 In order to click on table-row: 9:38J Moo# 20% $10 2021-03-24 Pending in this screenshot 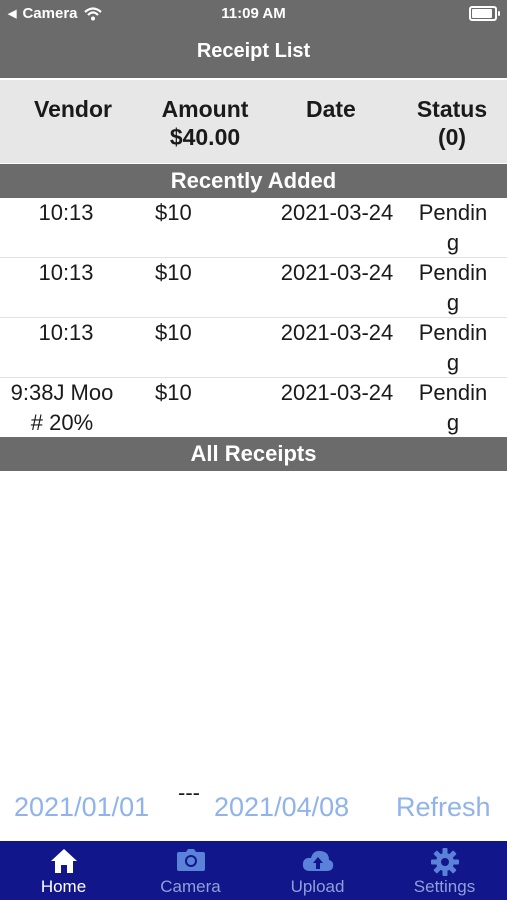, I will do `click(253, 407)`.